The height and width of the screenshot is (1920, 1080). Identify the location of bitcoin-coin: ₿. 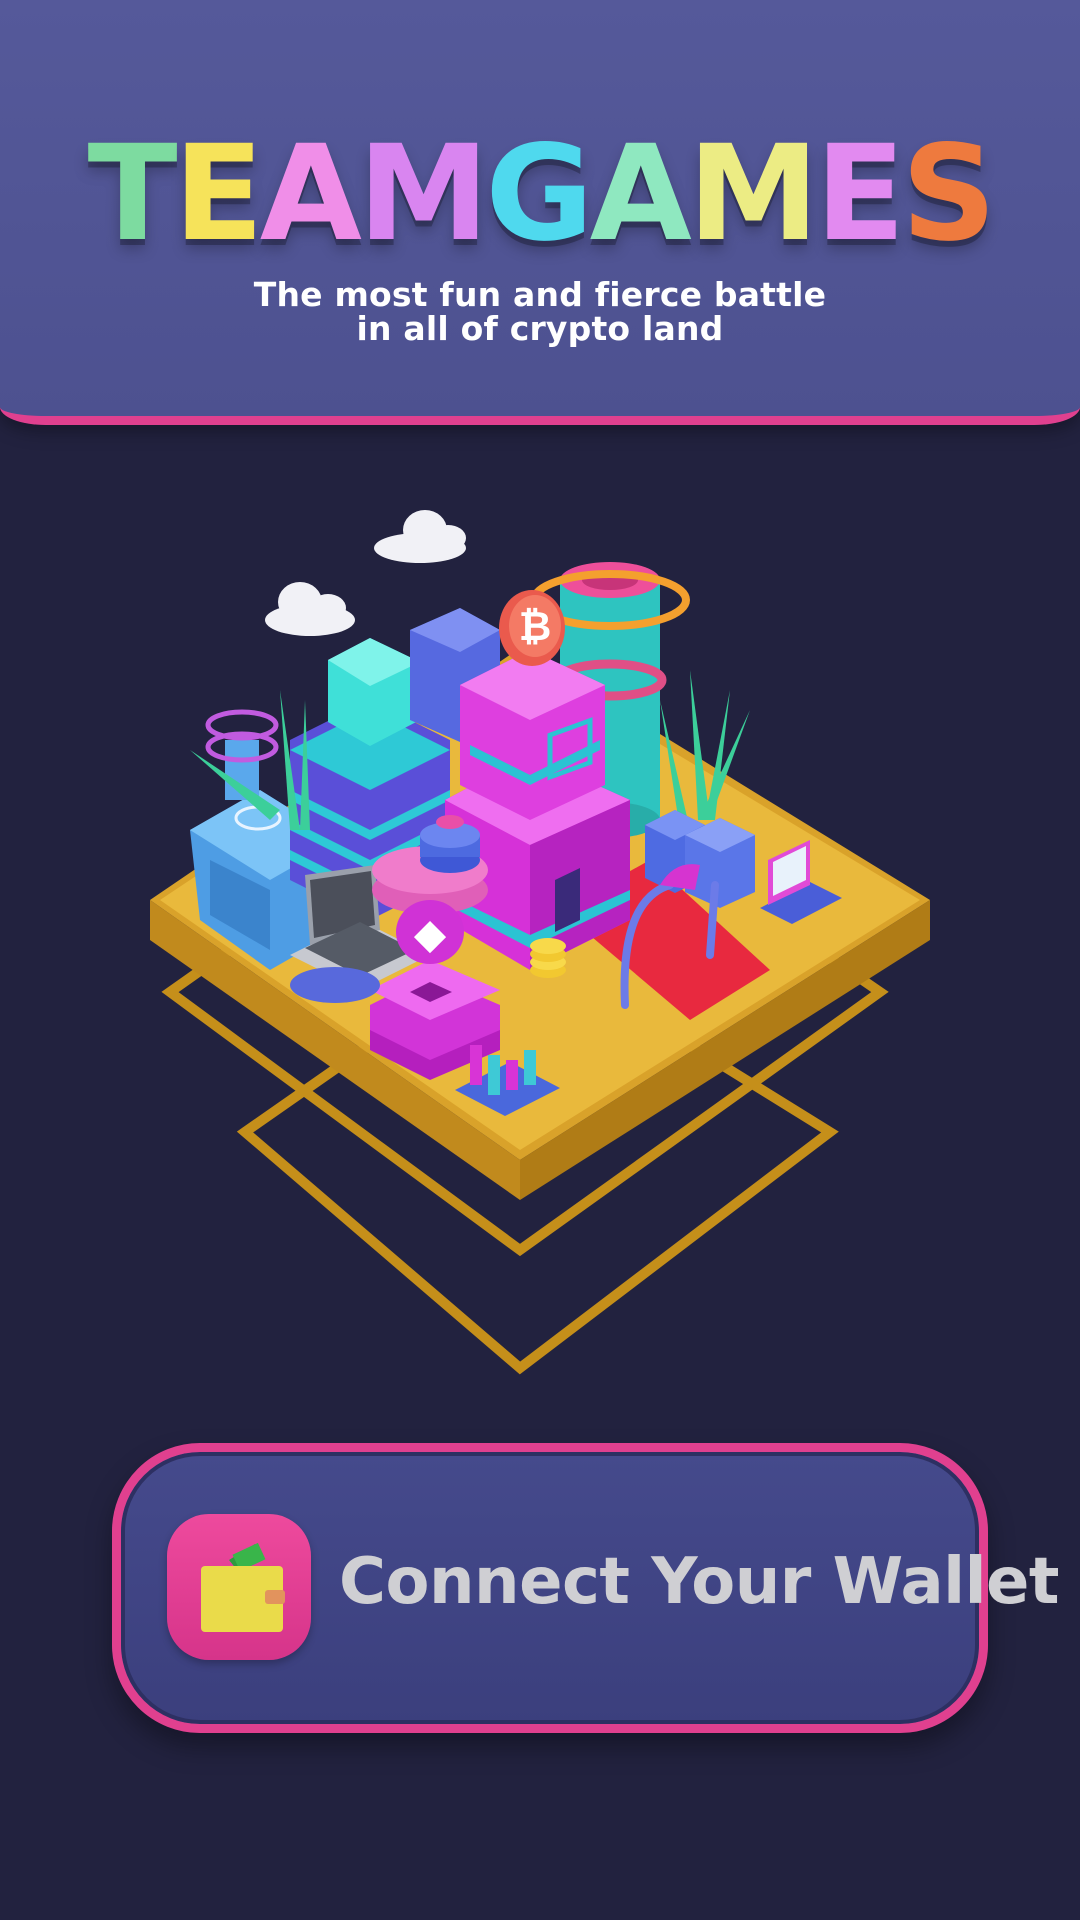
(532, 628).